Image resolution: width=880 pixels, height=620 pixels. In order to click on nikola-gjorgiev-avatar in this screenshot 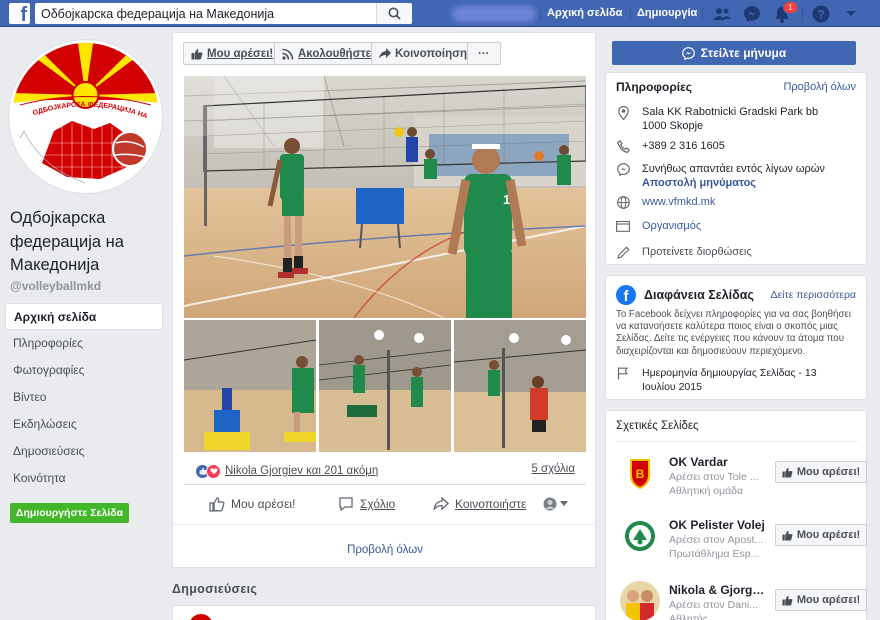, I will do `click(640, 600)`.